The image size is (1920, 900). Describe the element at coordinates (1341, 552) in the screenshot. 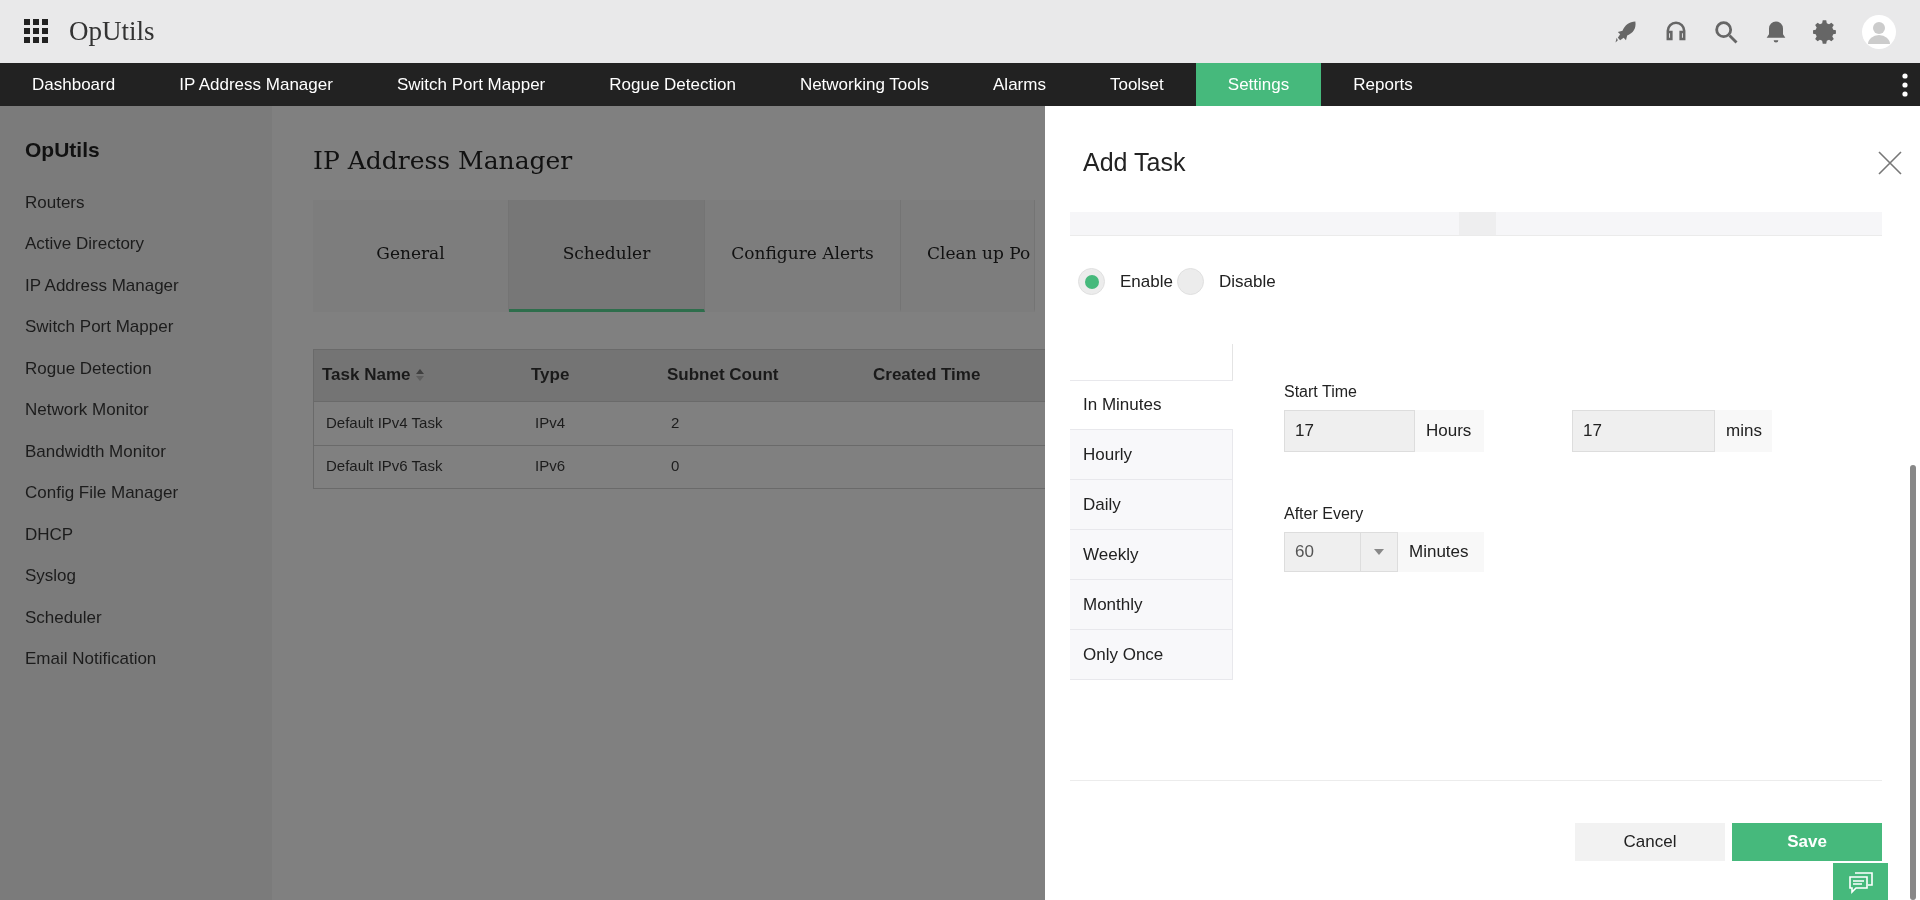

I see `interval-select: 60` at that location.